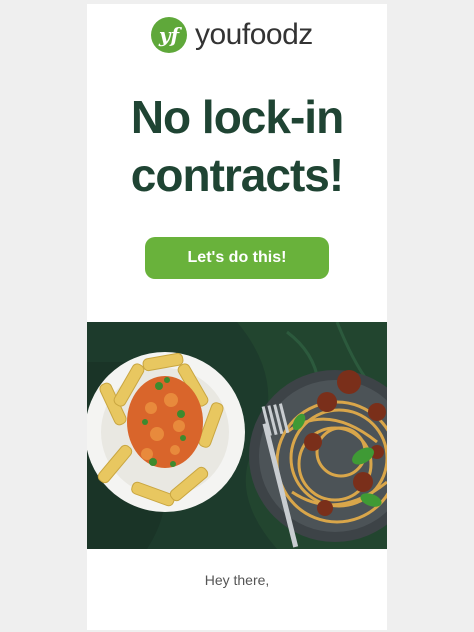  I want to click on brand-logo: yf youfoodz, so click(232, 35).